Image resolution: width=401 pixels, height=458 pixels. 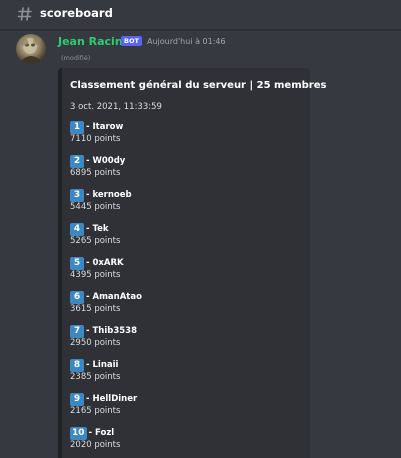 What do you see at coordinates (95, 377) in the screenshot?
I see `player-points: 2385 points` at bounding box center [95, 377].